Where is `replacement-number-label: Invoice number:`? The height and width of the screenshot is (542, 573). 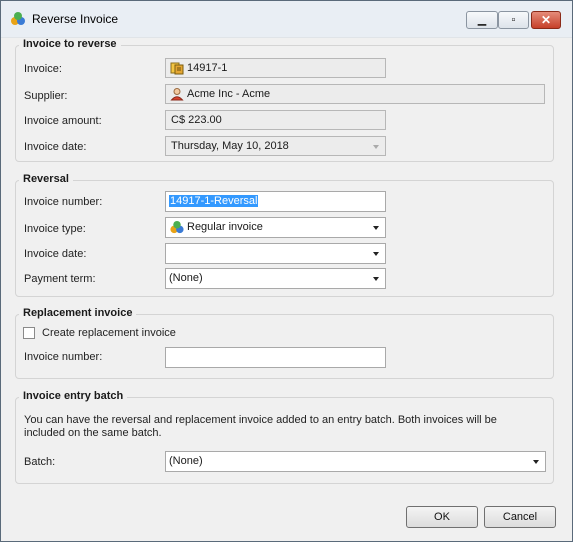 replacement-number-label: Invoice number: is located at coordinates (63, 357).